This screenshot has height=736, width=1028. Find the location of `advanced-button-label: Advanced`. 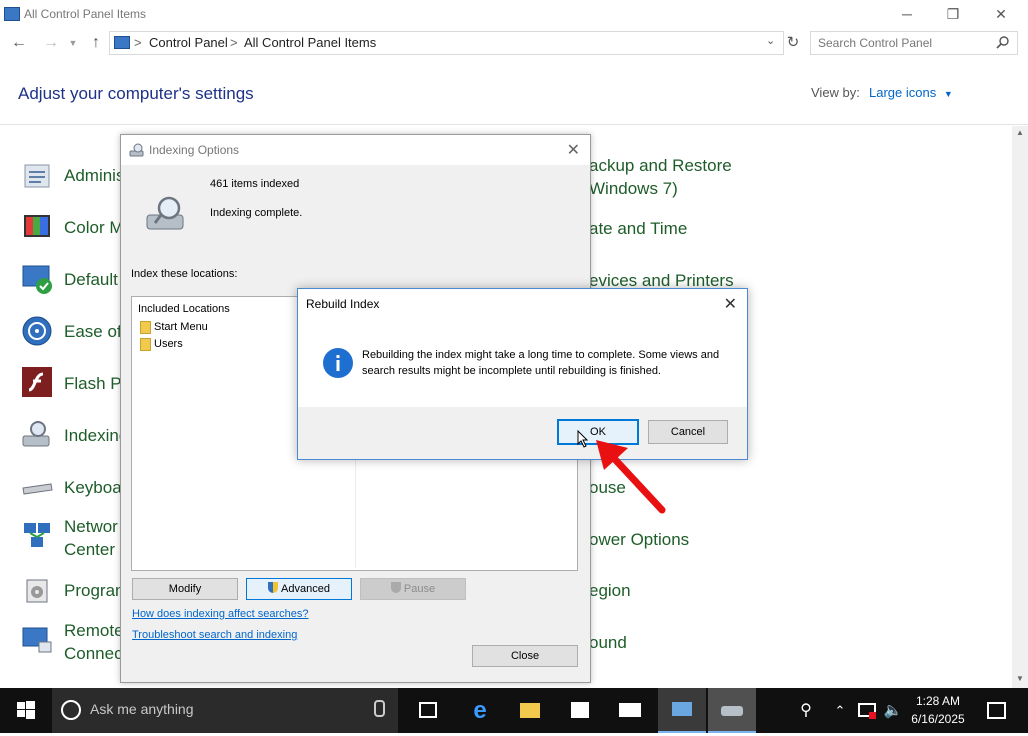

advanced-button-label: Advanced is located at coordinates (305, 589).